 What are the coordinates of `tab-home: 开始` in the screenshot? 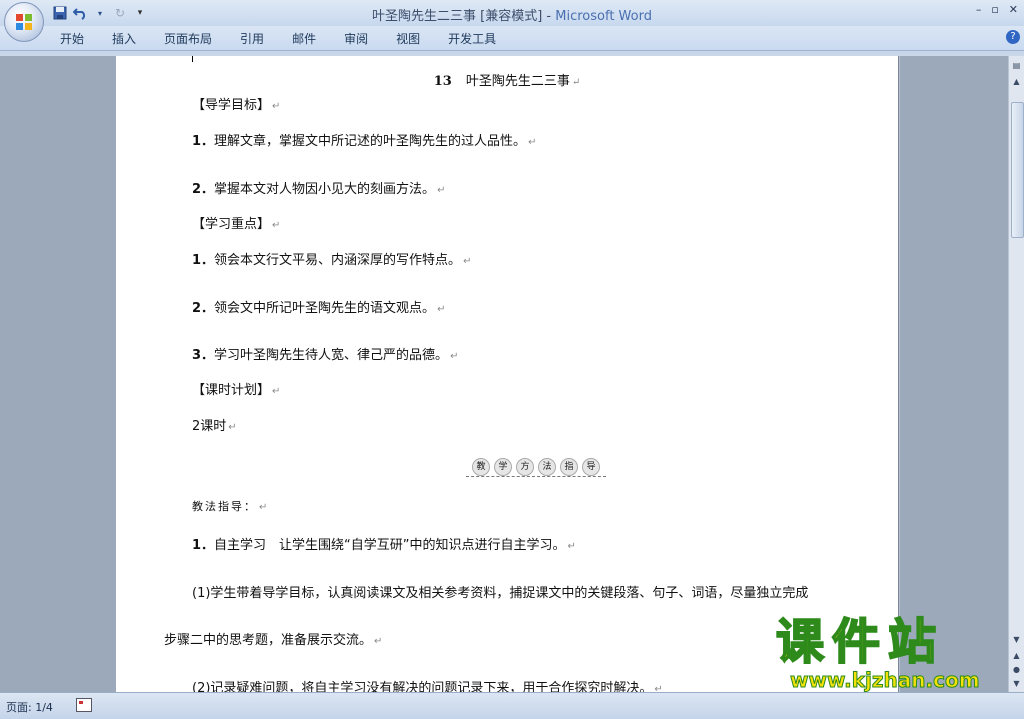 It's located at (72, 38).